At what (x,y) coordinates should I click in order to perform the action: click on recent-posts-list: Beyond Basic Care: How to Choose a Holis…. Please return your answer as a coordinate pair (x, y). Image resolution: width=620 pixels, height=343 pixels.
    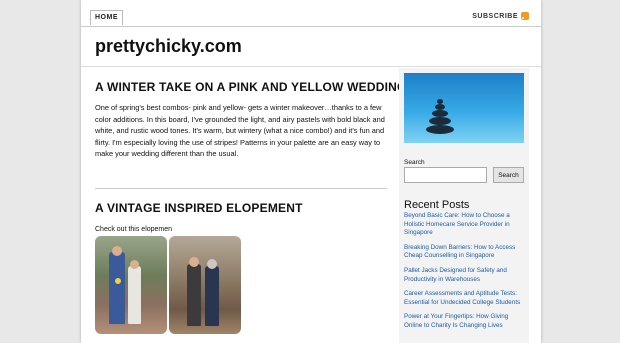
    Looking at the image, I should click on (466, 274).